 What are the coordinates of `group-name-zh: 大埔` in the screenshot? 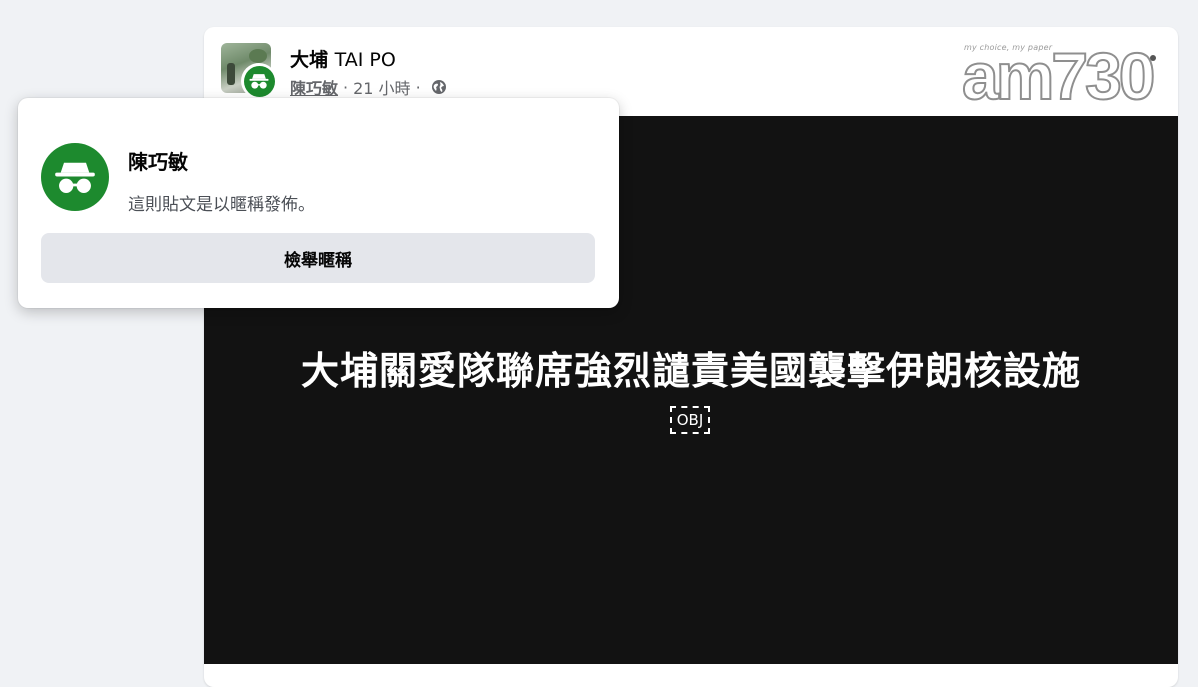 It's located at (309, 60).